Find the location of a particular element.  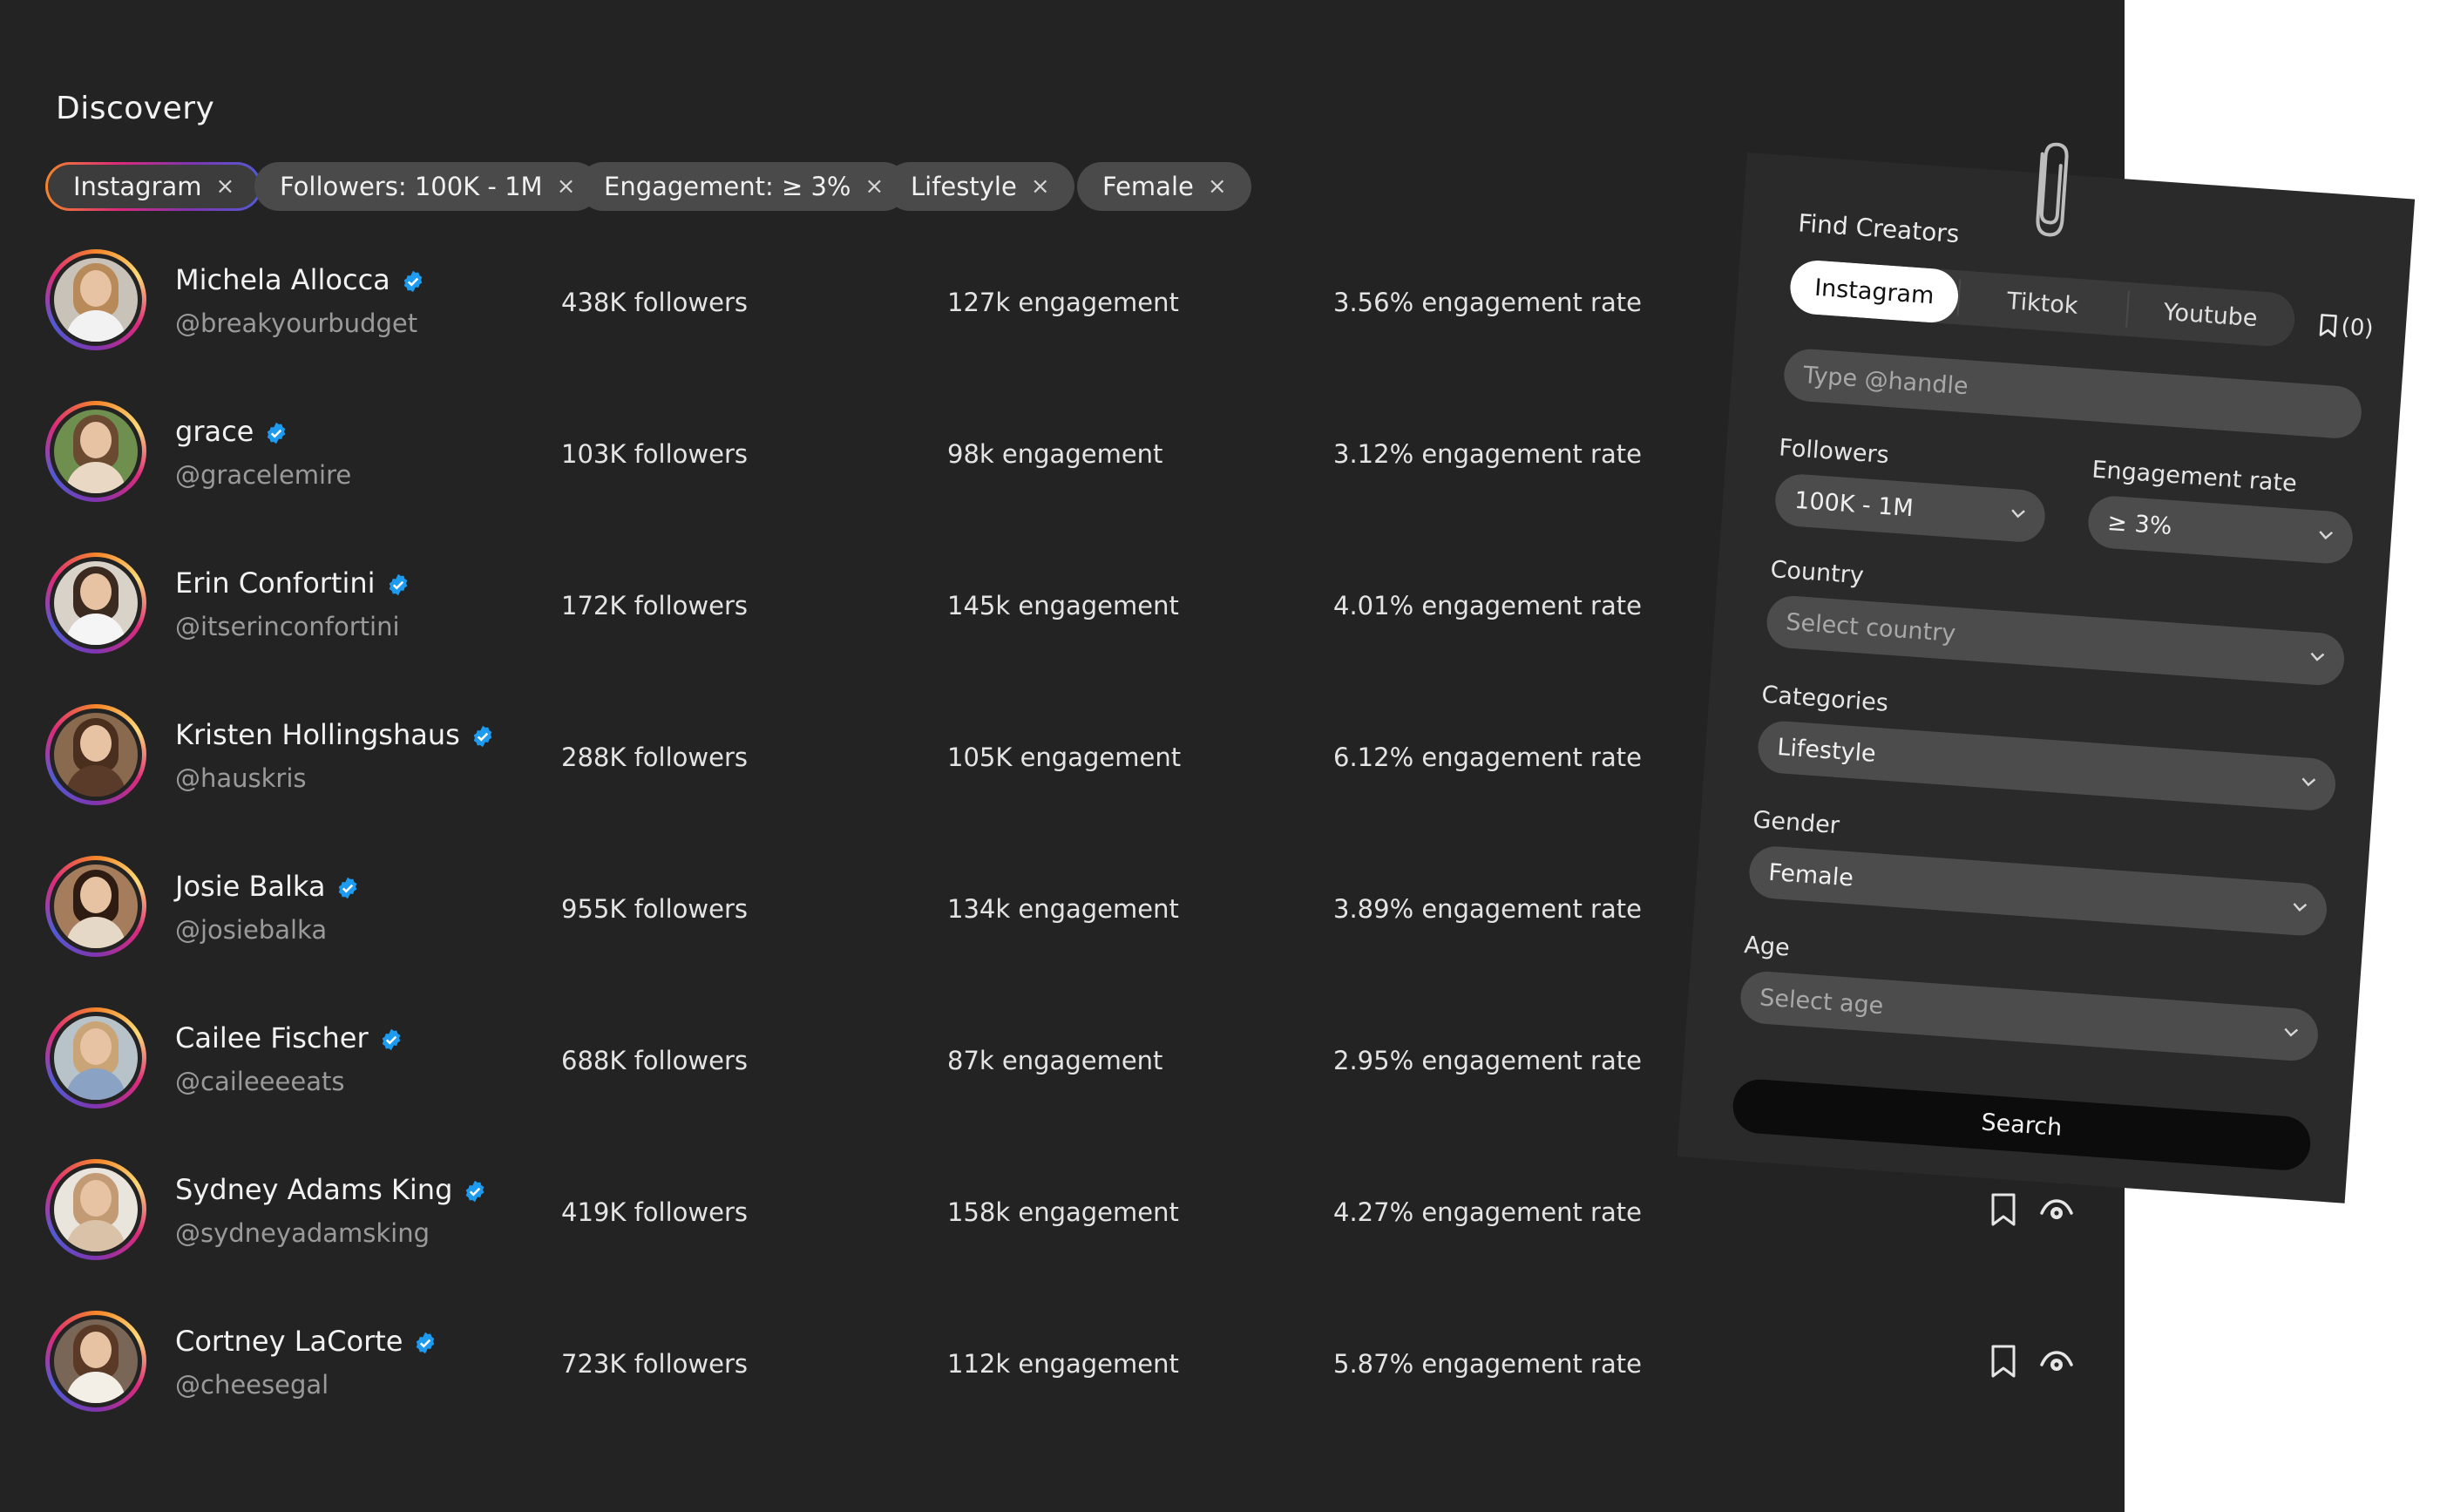

saved-count: (0) is located at coordinates (2357, 328).